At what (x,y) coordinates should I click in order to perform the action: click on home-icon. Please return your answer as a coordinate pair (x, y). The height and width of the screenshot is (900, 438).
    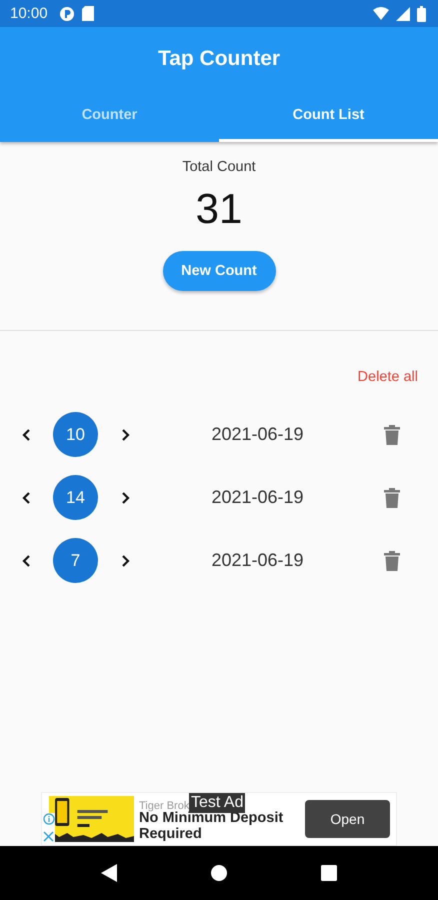
    Looking at the image, I should click on (219, 873).